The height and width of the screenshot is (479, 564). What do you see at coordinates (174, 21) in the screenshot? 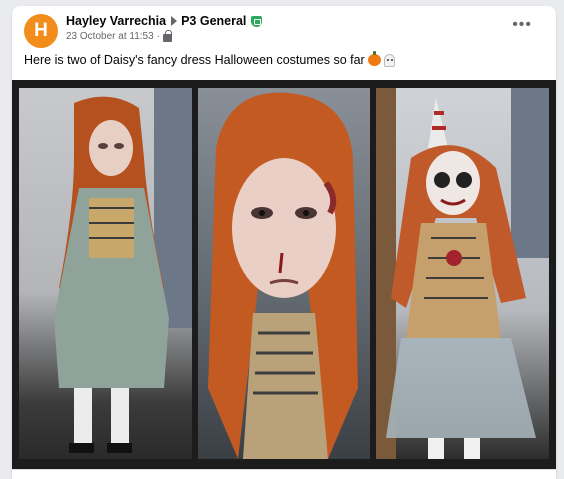
I see `caret-right-icon` at bounding box center [174, 21].